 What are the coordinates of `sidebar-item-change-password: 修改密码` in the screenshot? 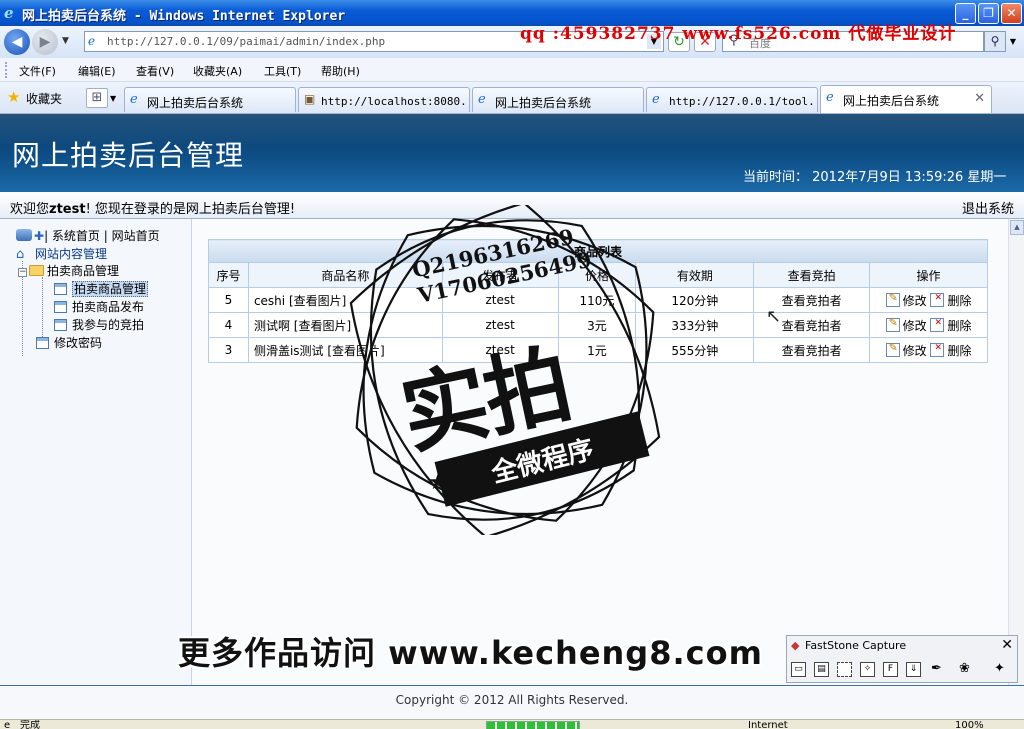 It's located at (69, 342).